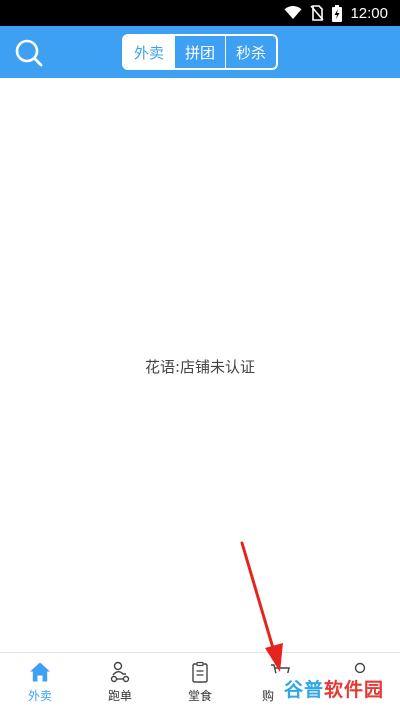  I want to click on delivery-icon, so click(120, 672).